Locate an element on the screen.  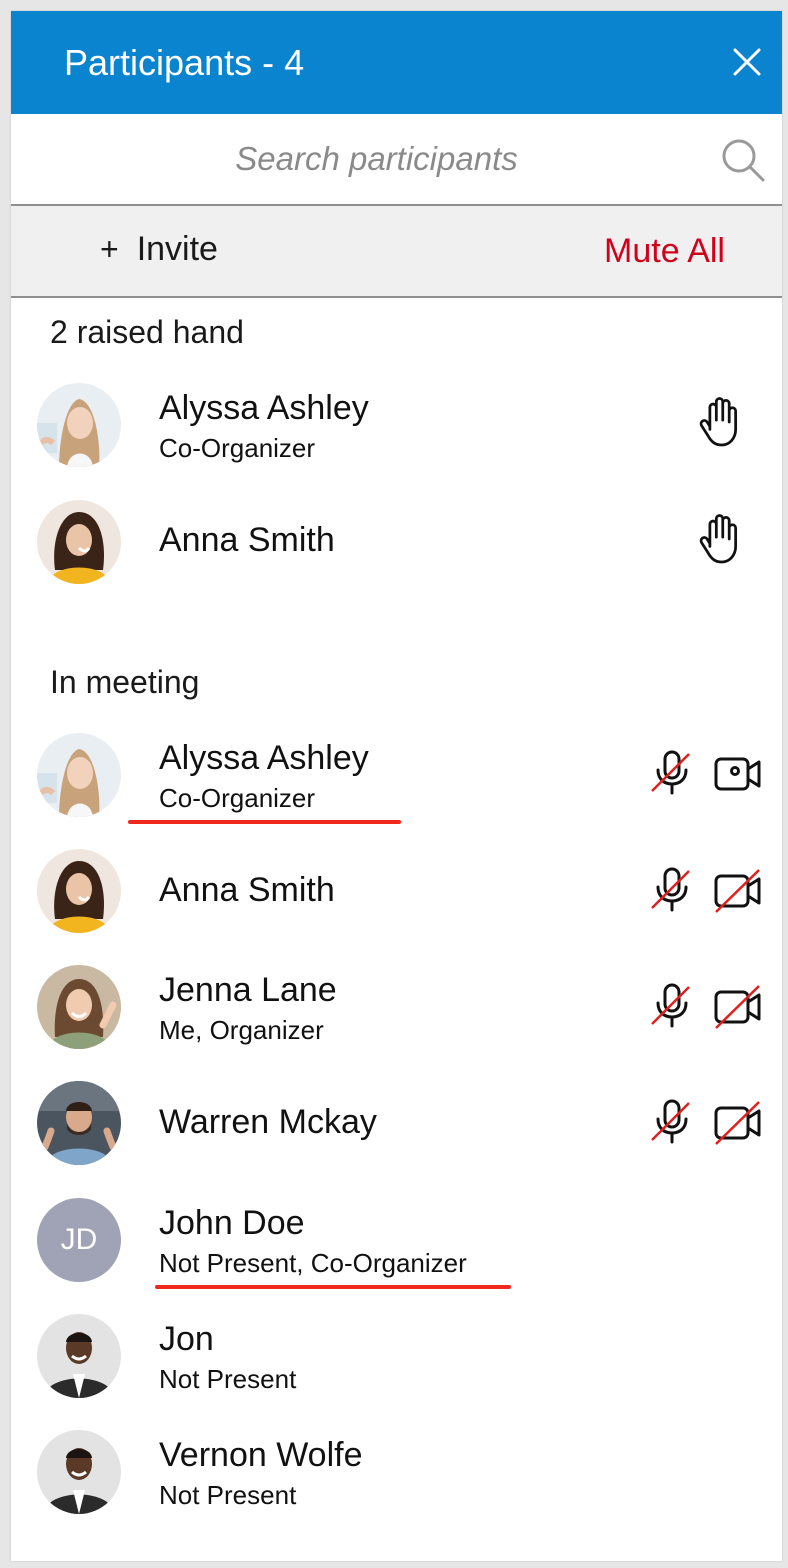
in-meeting-section-title: In meeting is located at coordinates (125, 682).